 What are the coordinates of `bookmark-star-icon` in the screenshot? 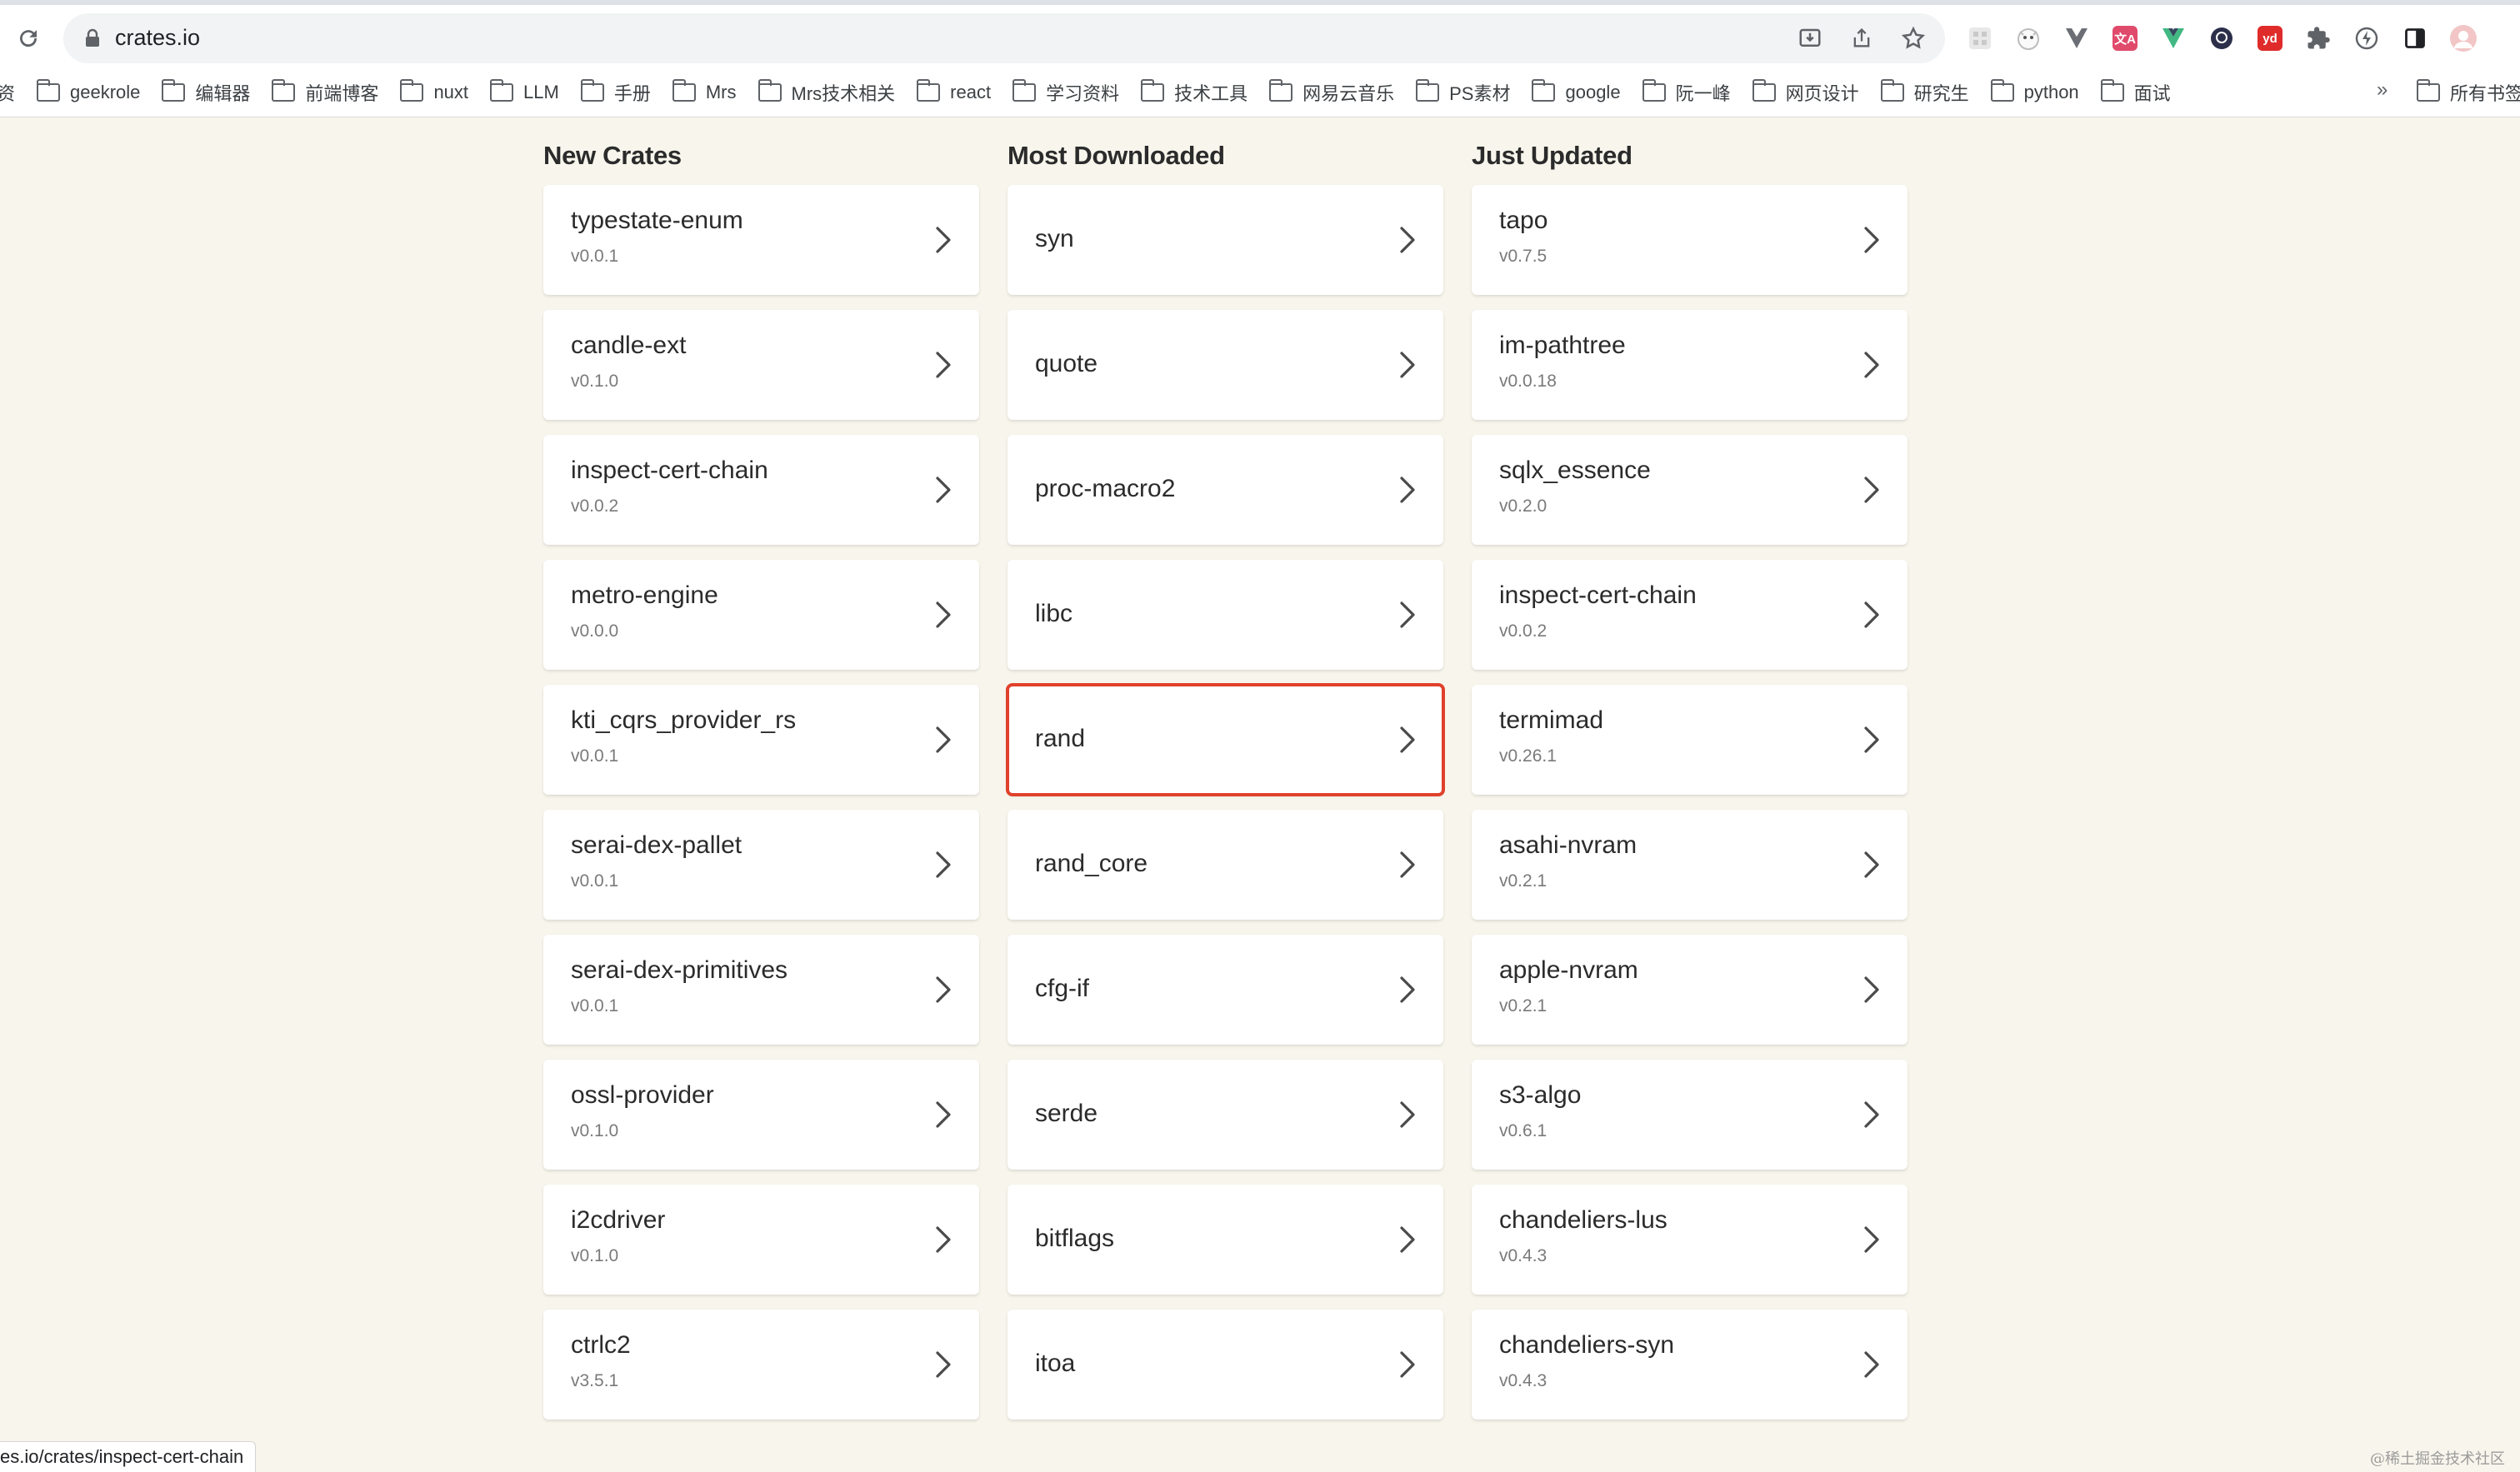 It's located at (1913, 38).